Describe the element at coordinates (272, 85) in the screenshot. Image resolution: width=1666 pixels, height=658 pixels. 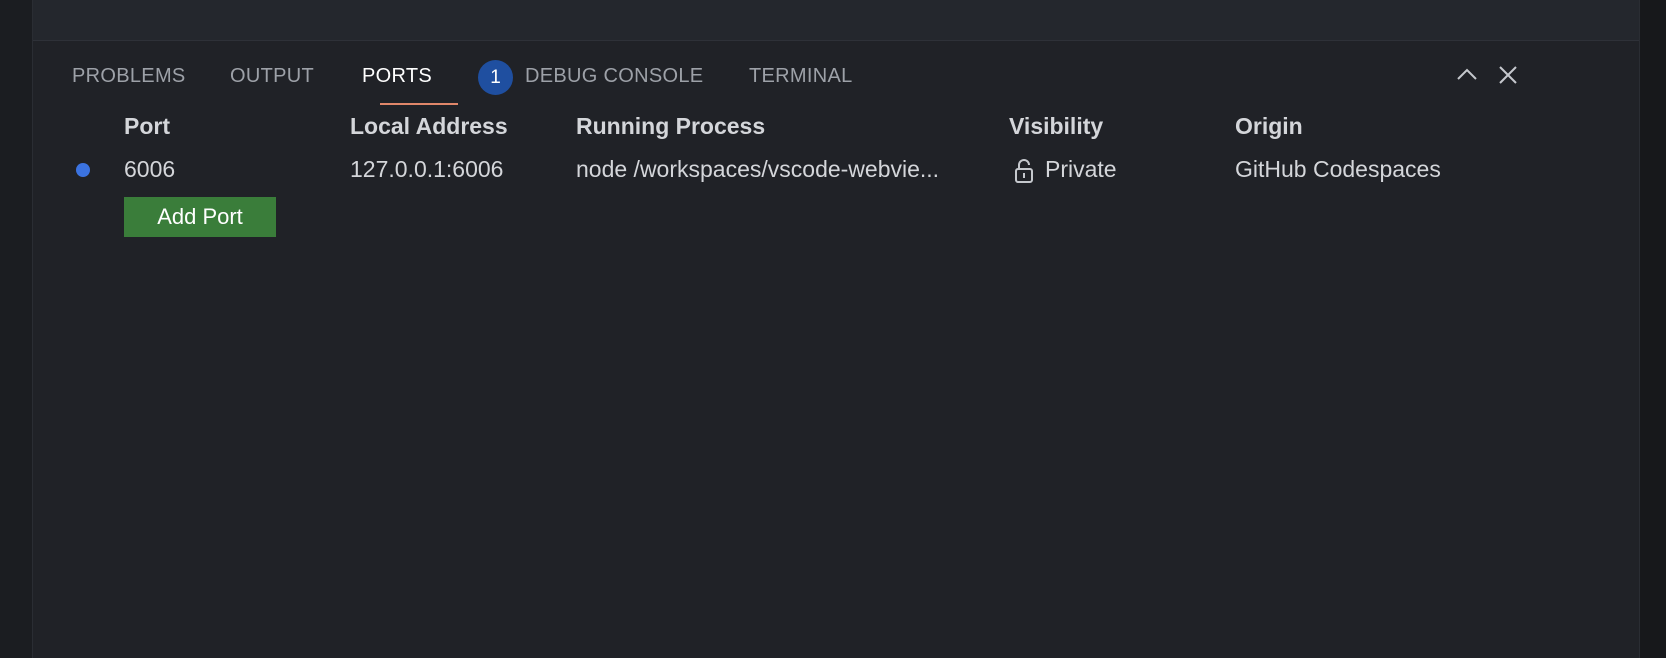
I see `tab-output: OUTPUT` at that location.